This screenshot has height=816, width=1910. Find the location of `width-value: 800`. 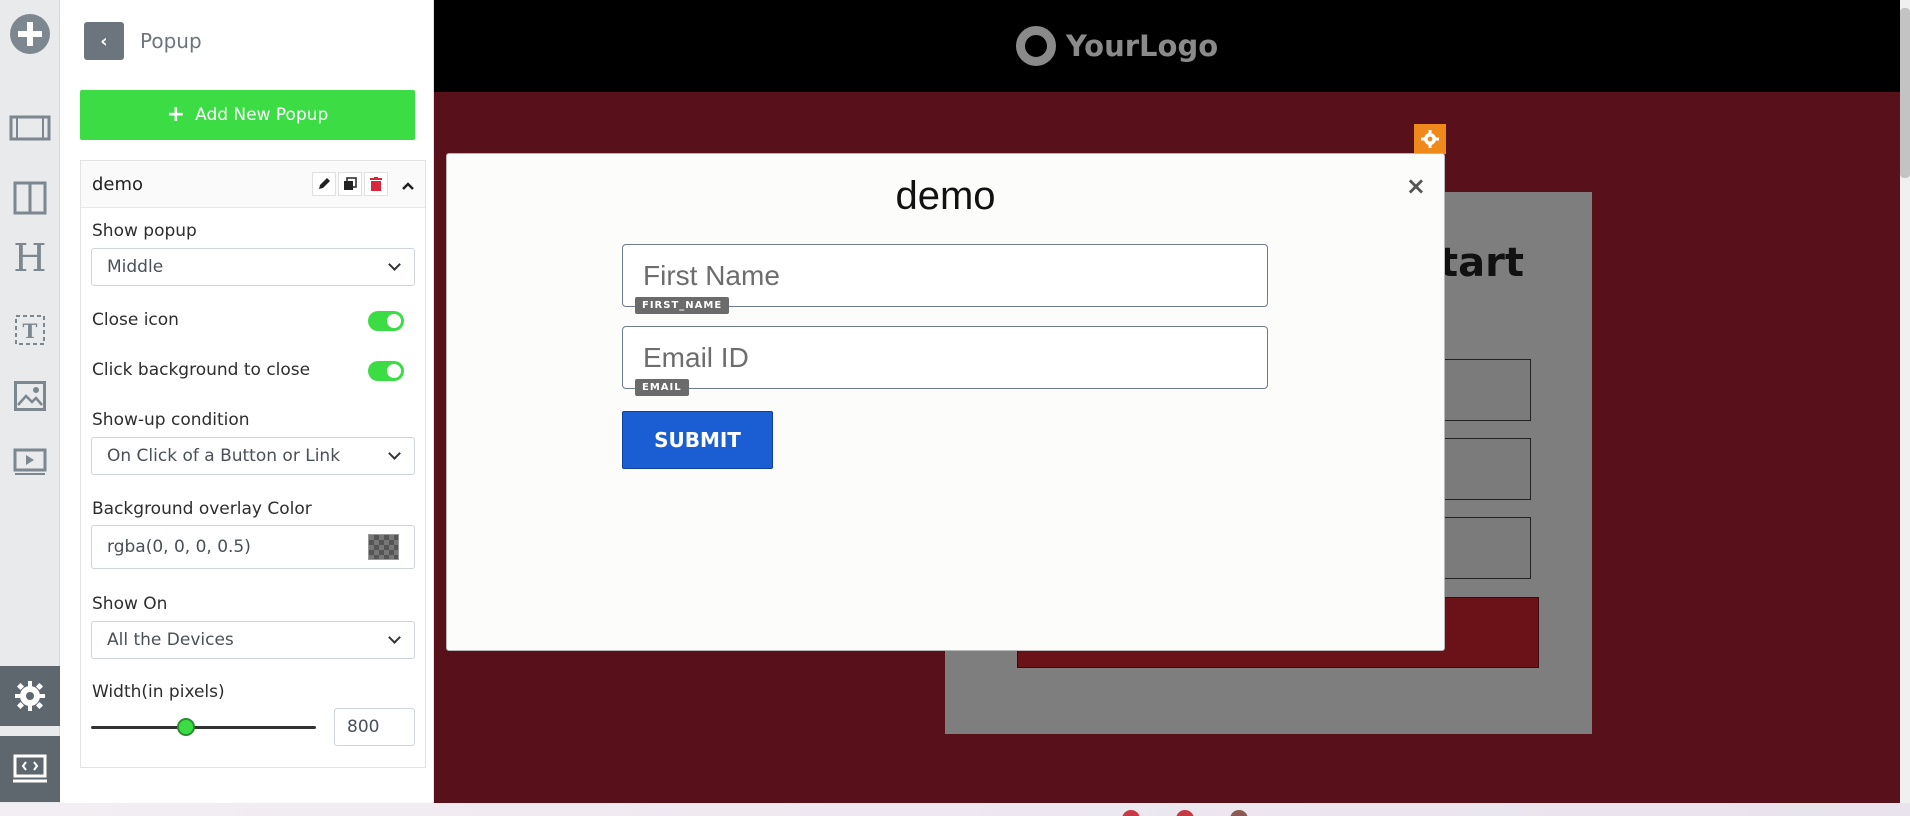

width-value: 800 is located at coordinates (363, 727).